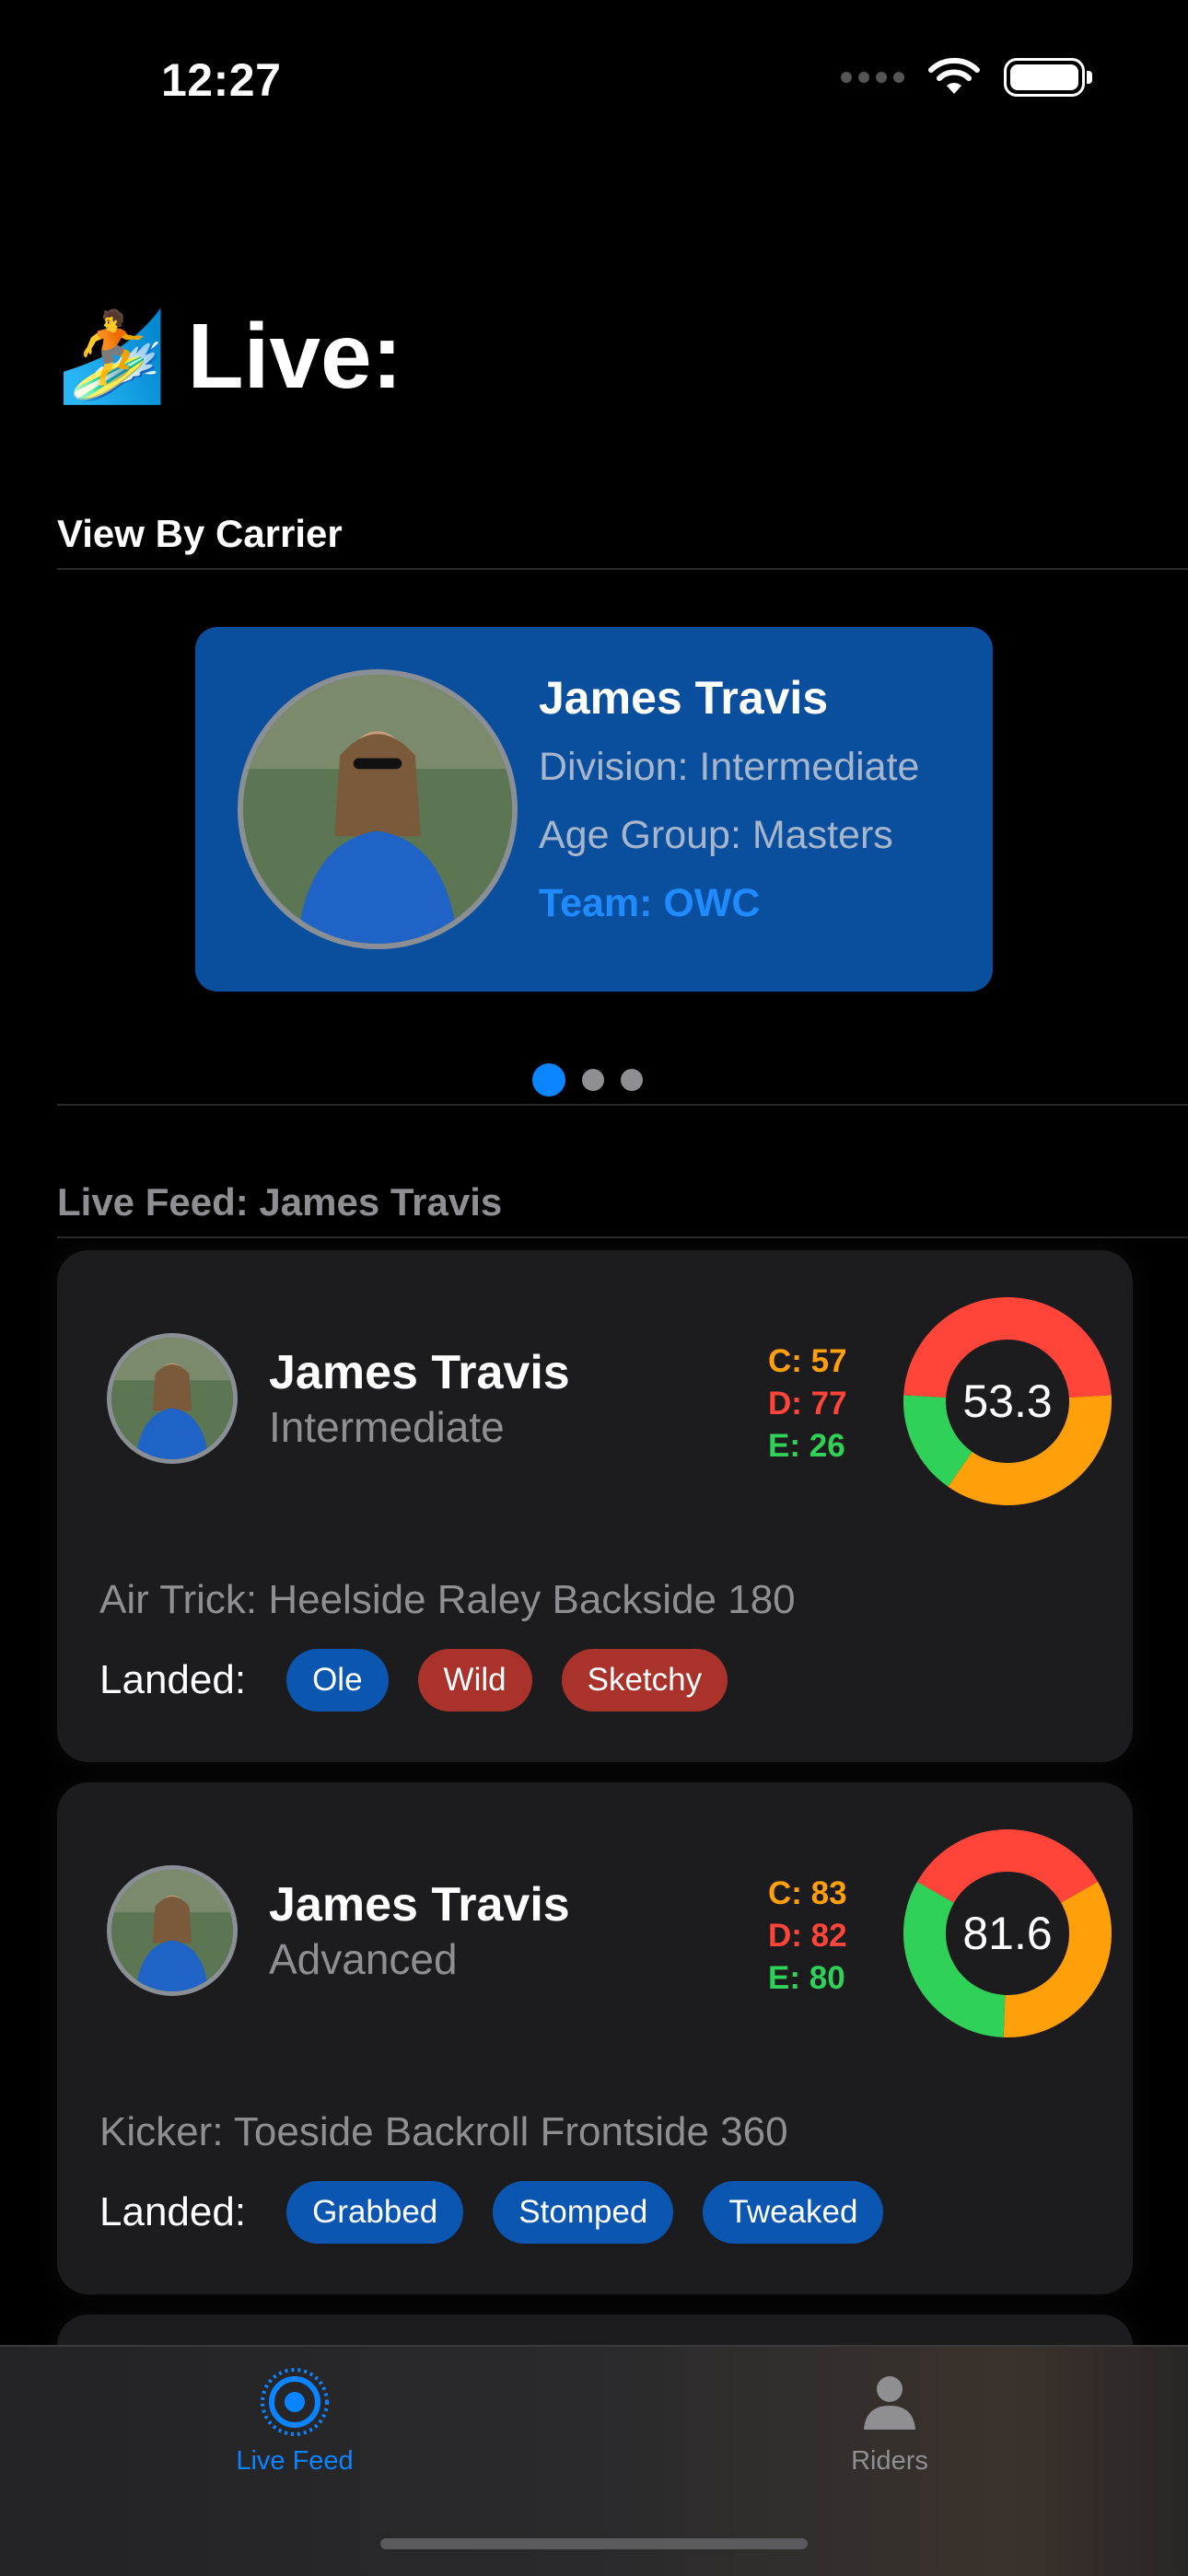 The height and width of the screenshot is (2576, 1188). What do you see at coordinates (200, 533) in the screenshot?
I see `carrier-section-title: View By Carrier` at bounding box center [200, 533].